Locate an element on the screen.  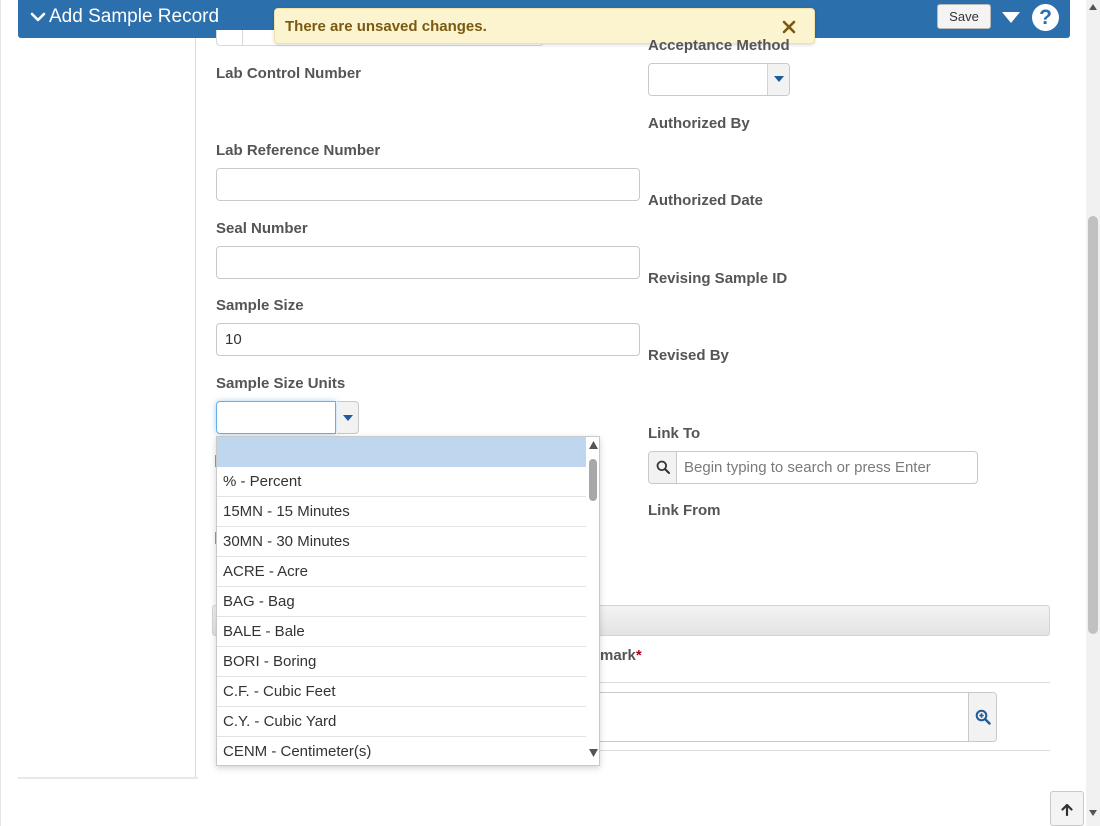
dropdown-option-blank is located at coordinates (401, 452).